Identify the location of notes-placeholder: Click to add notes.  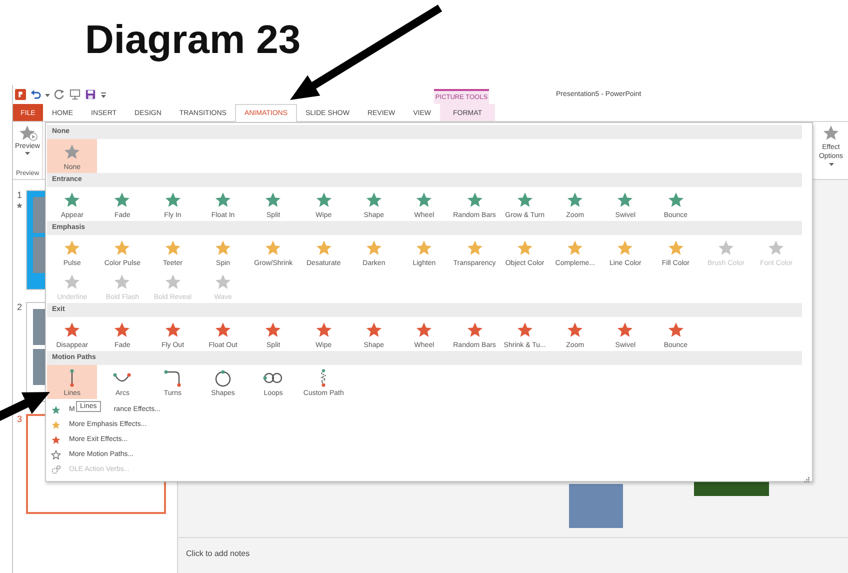
(218, 553).